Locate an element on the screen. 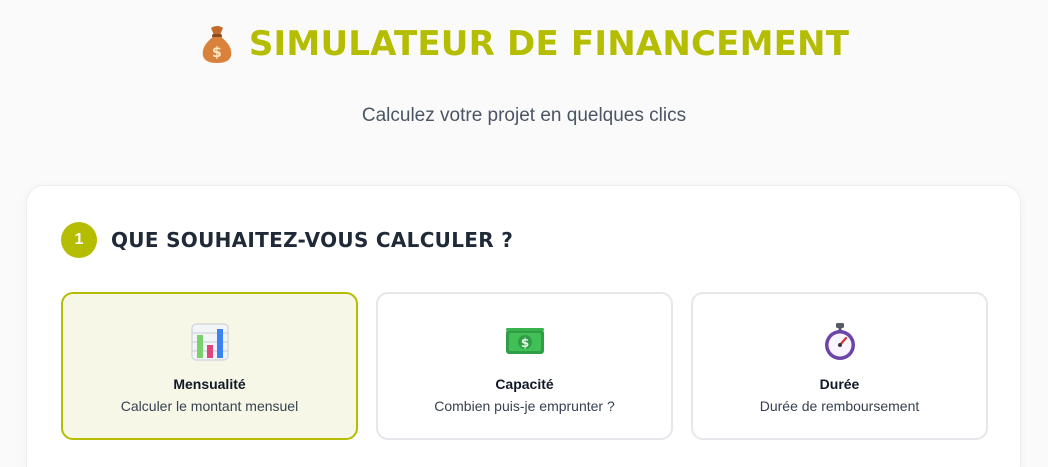 The height and width of the screenshot is (467, 1048). page-title: $ SIMULATEUR DE FINANCEMENT is located at coordinates (524, 44).